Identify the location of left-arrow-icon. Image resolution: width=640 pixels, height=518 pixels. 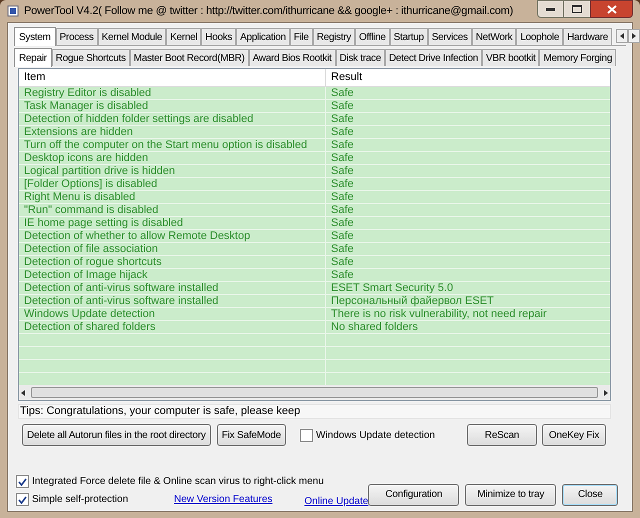
(622, 36).